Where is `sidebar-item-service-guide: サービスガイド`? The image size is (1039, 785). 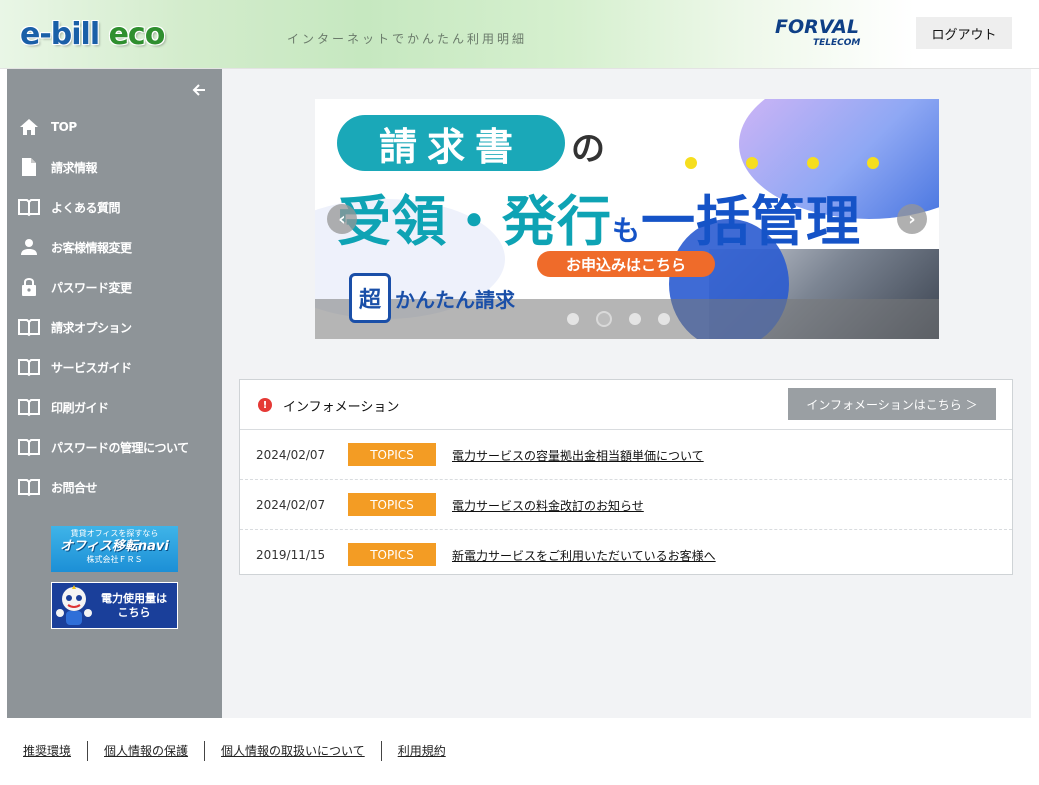 sidebar-item-service-guide: サービスガイド is located at coordinates (114, 367).